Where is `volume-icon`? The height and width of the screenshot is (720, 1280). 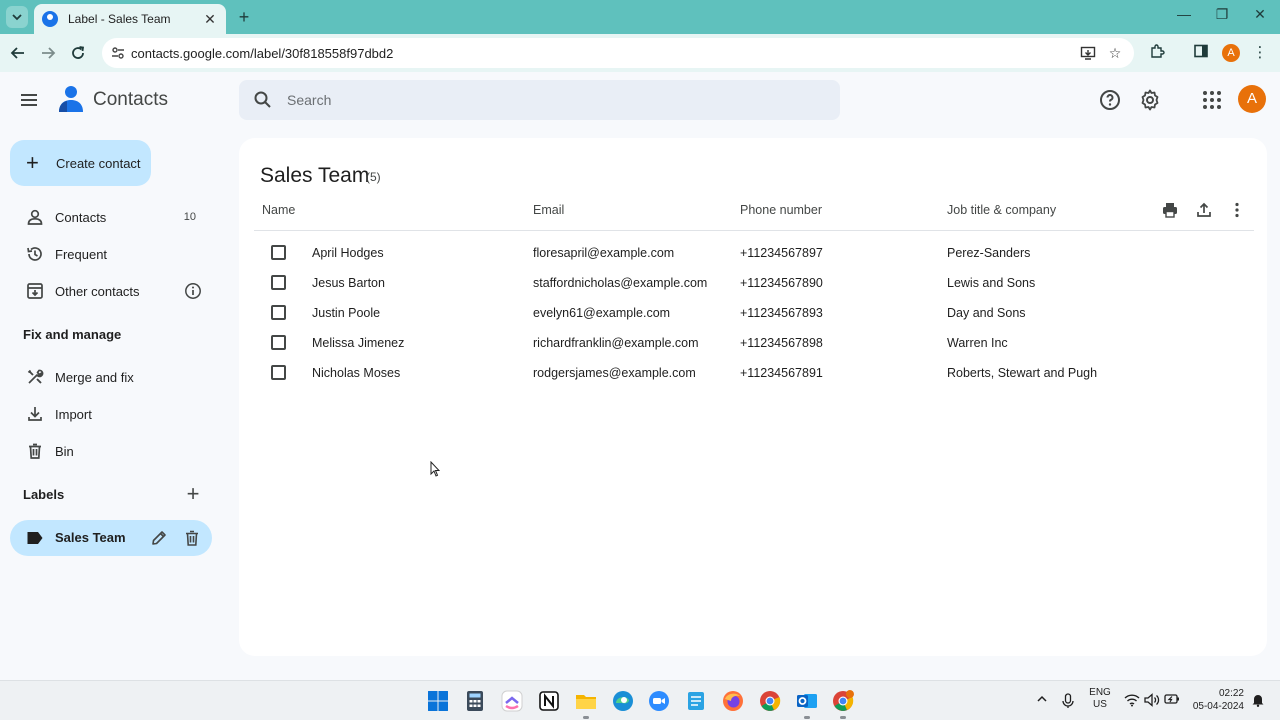
volume-icon is located at coordinates (1152, 702).